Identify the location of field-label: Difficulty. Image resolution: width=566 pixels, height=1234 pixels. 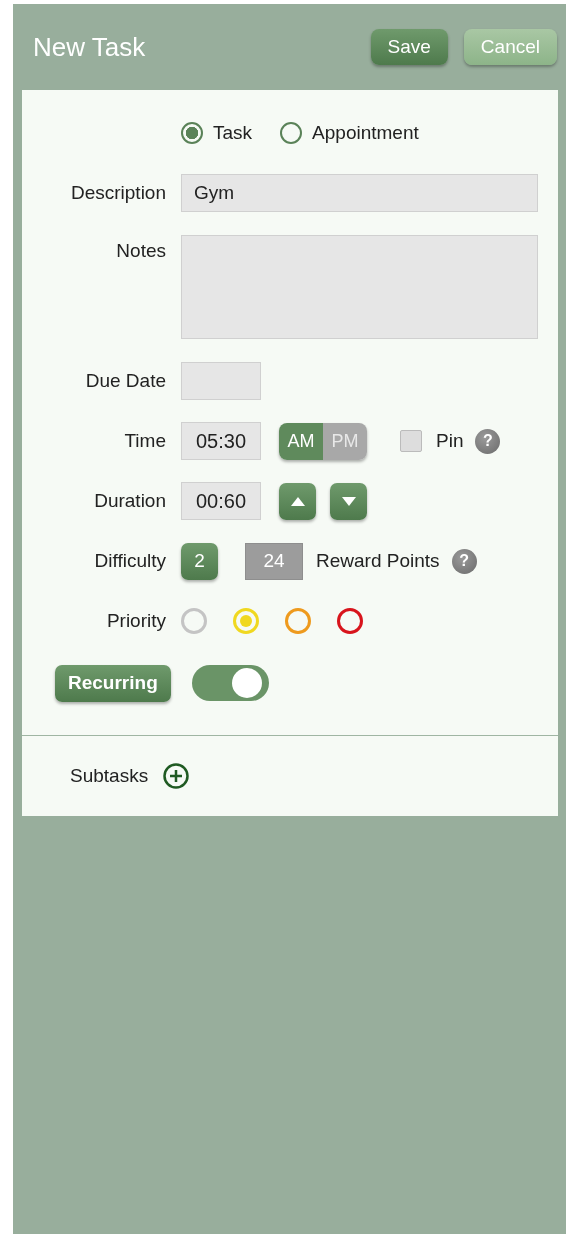
(130, 561).